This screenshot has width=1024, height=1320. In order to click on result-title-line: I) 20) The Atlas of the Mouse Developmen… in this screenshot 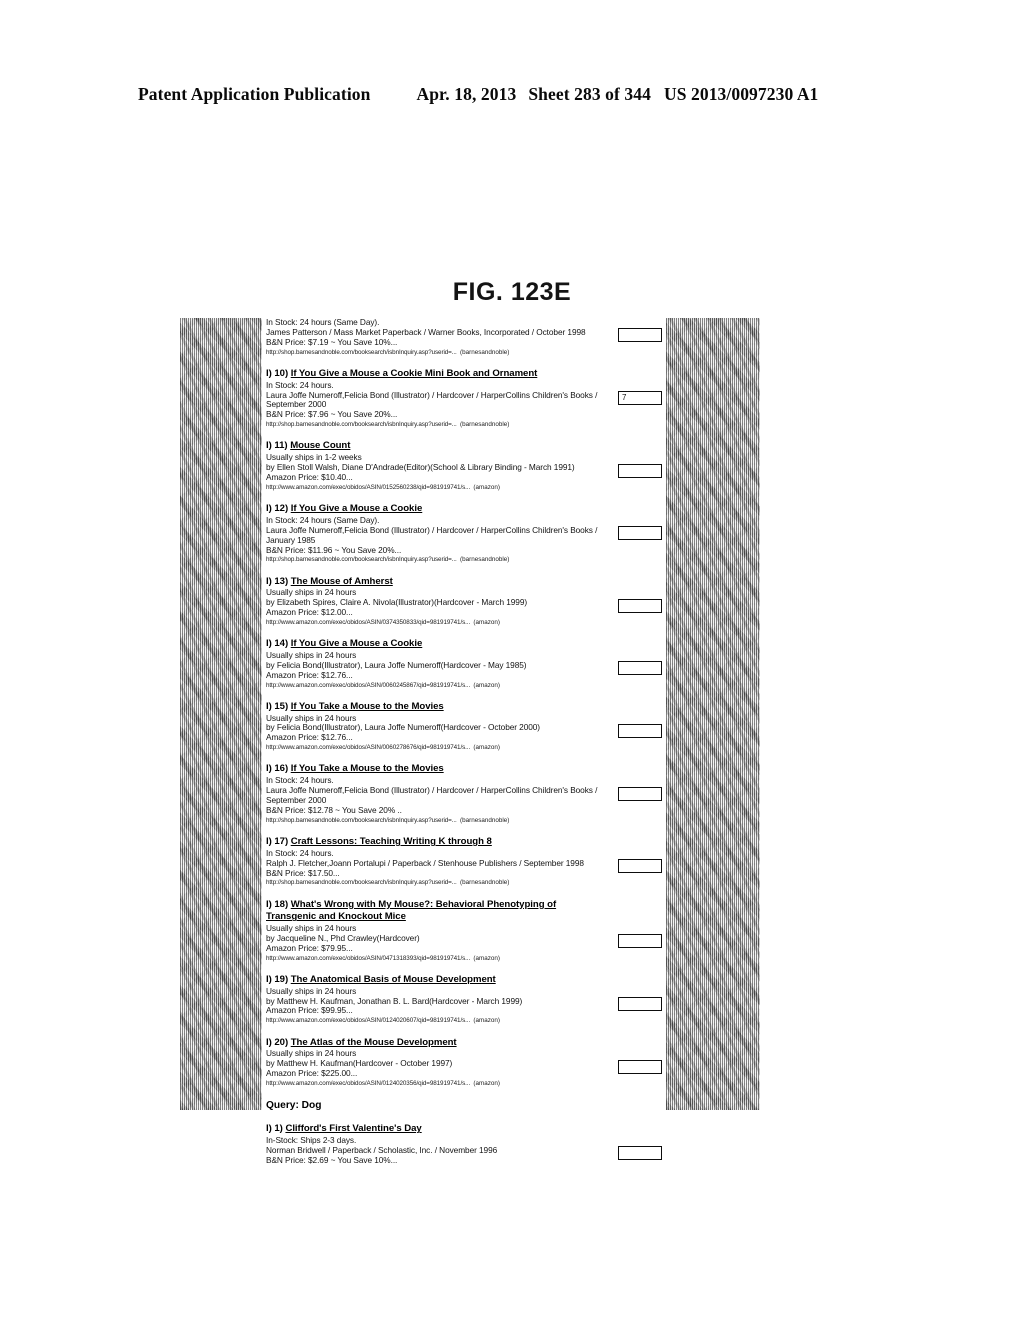, I will do `click(466, 1043)`.